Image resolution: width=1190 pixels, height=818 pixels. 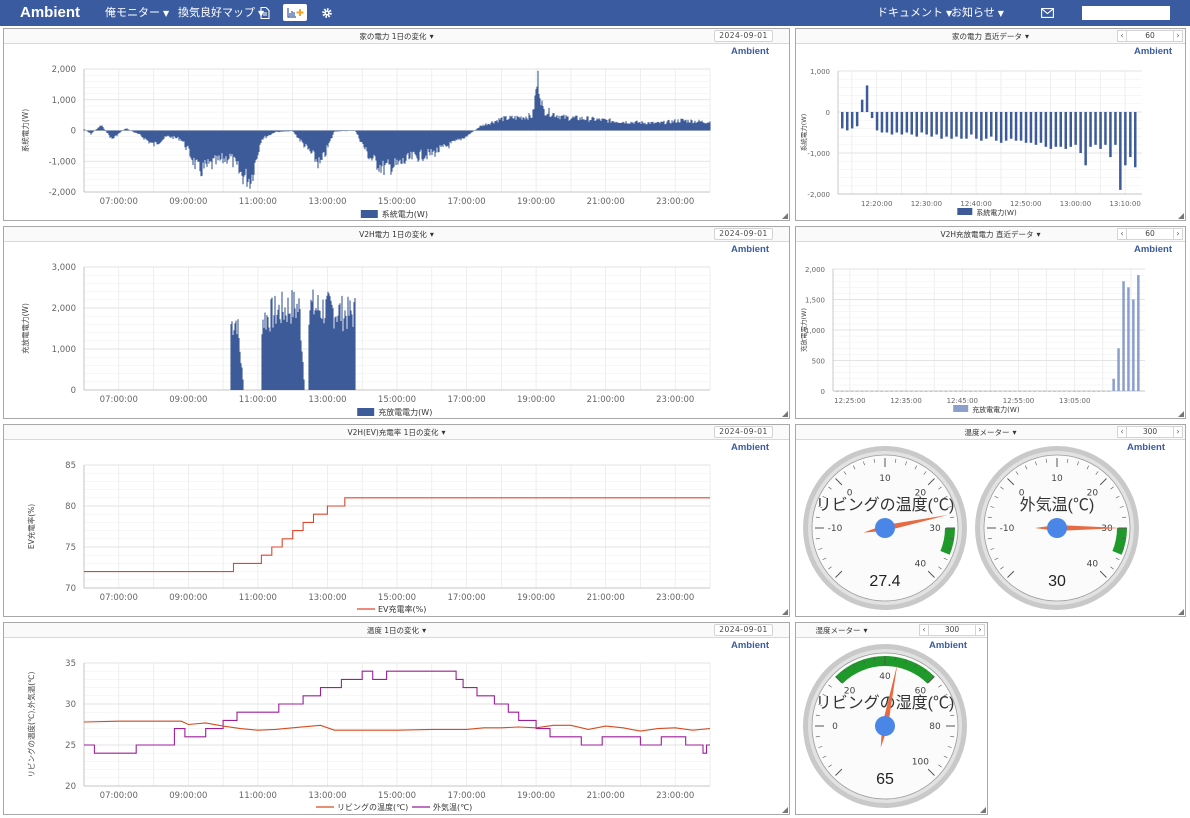 What do you see at coordinates (977, 13) in the screenshot?
I see `news-menu: お知らせ ▼` at bounding box center [977, 13].